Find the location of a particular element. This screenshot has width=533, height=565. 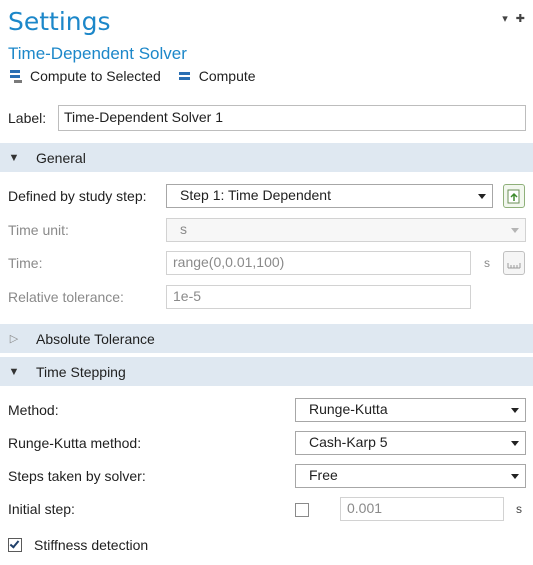

rk-method-value: Cash-Karp 5 is located at coordinates (348, 442).